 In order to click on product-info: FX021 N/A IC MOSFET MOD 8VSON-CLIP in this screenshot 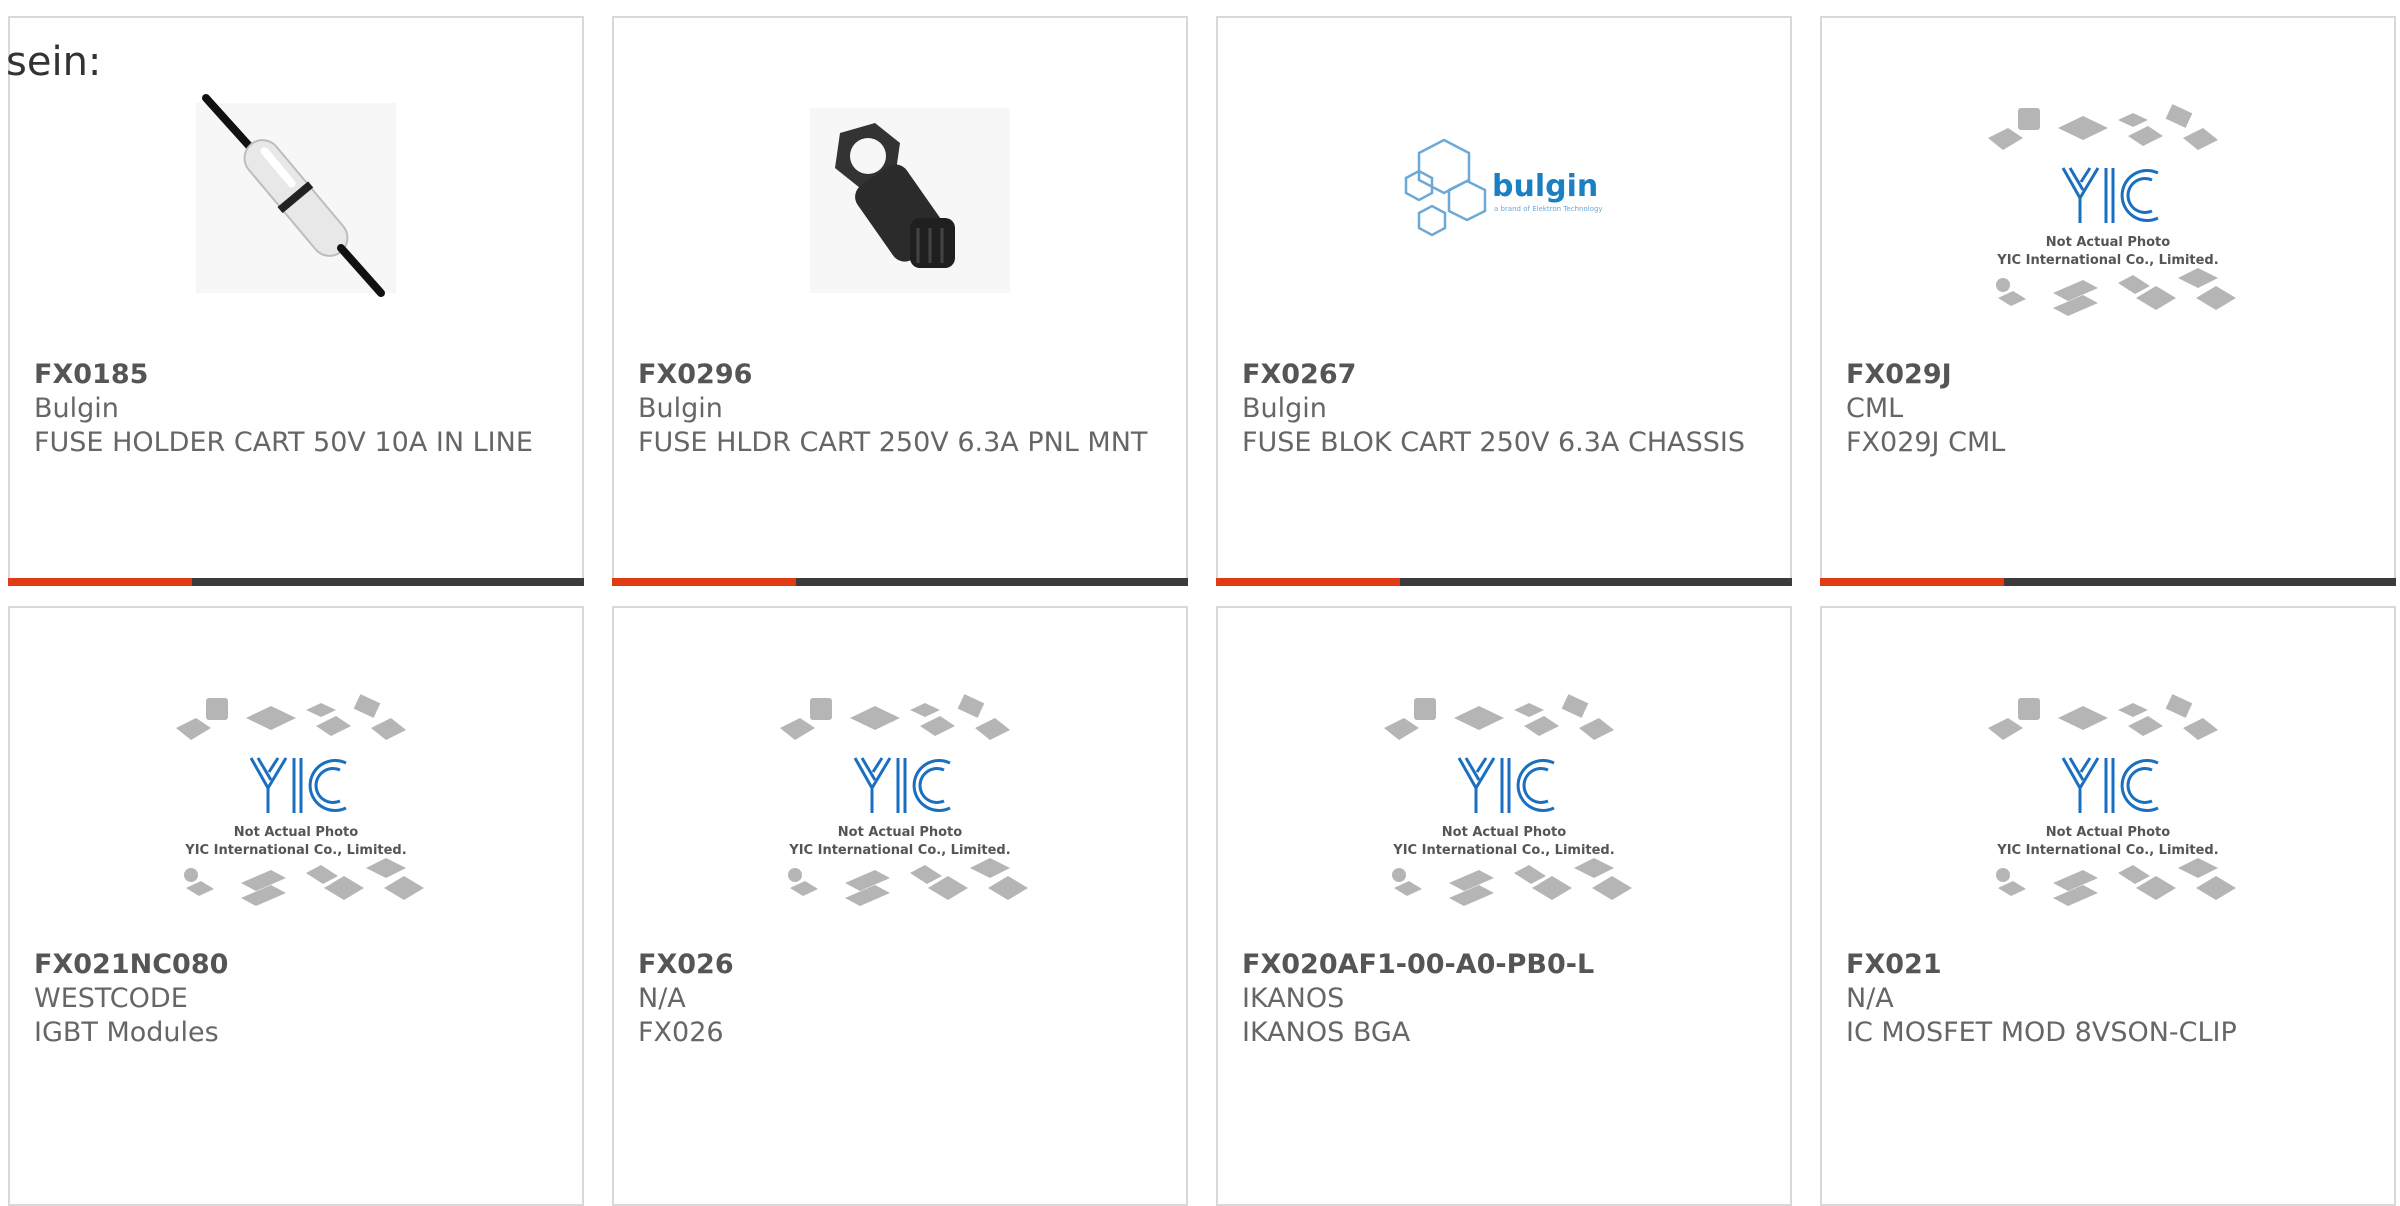, I will do `click(2108, 999)`.